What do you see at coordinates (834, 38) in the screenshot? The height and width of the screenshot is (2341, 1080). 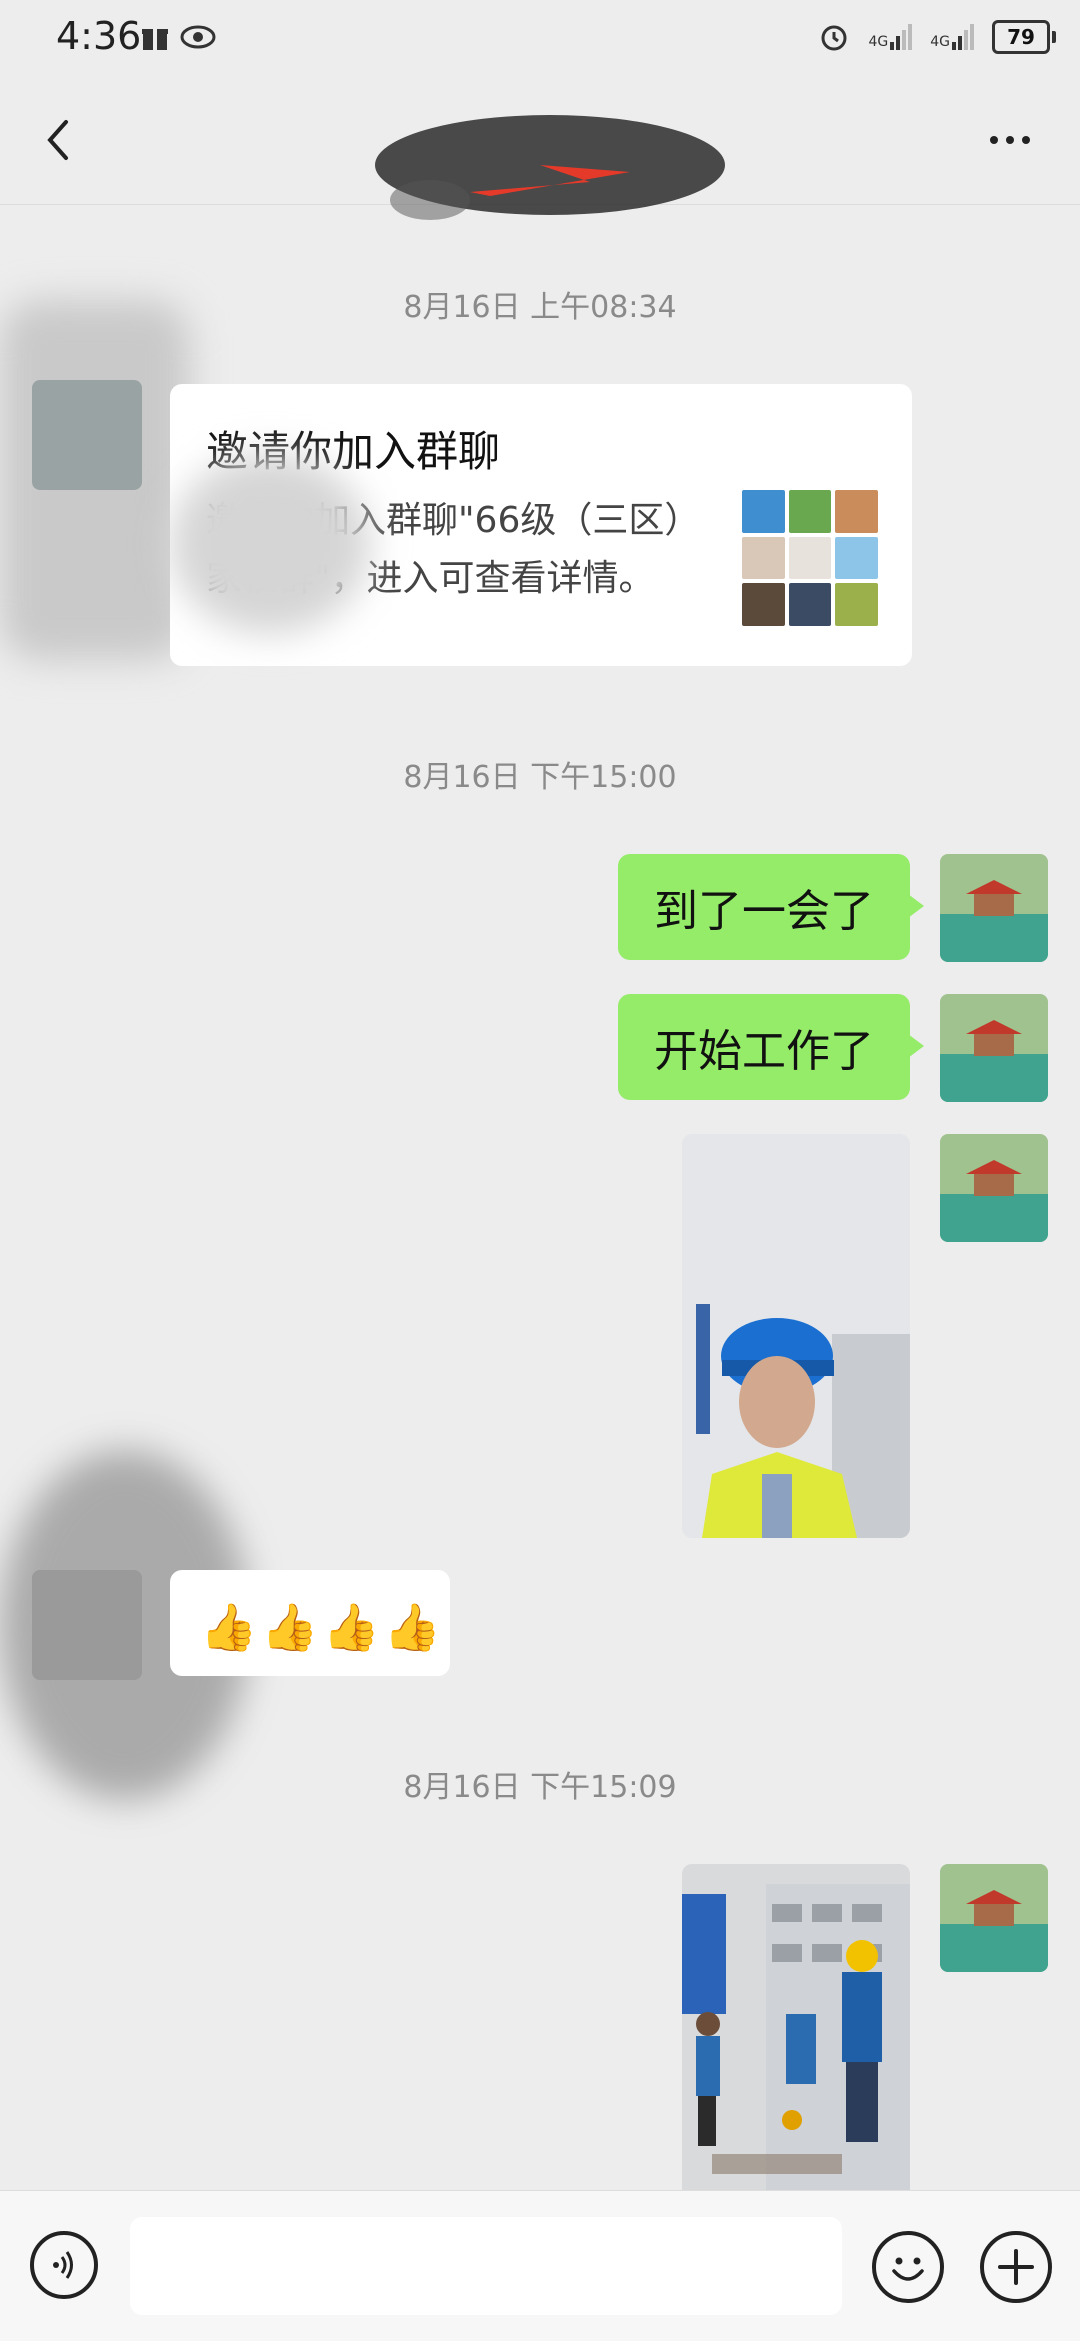 I see `alarm-icon` at bounding box center [834, 38].